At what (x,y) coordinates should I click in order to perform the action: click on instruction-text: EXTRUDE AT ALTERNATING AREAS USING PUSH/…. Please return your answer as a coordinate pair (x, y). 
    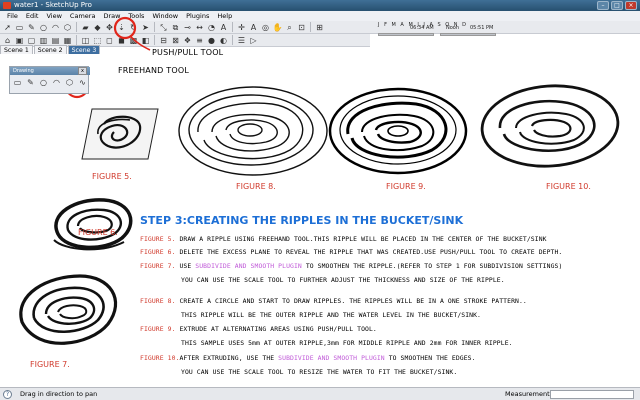
    Looking at the image, I should click on (276, 329).